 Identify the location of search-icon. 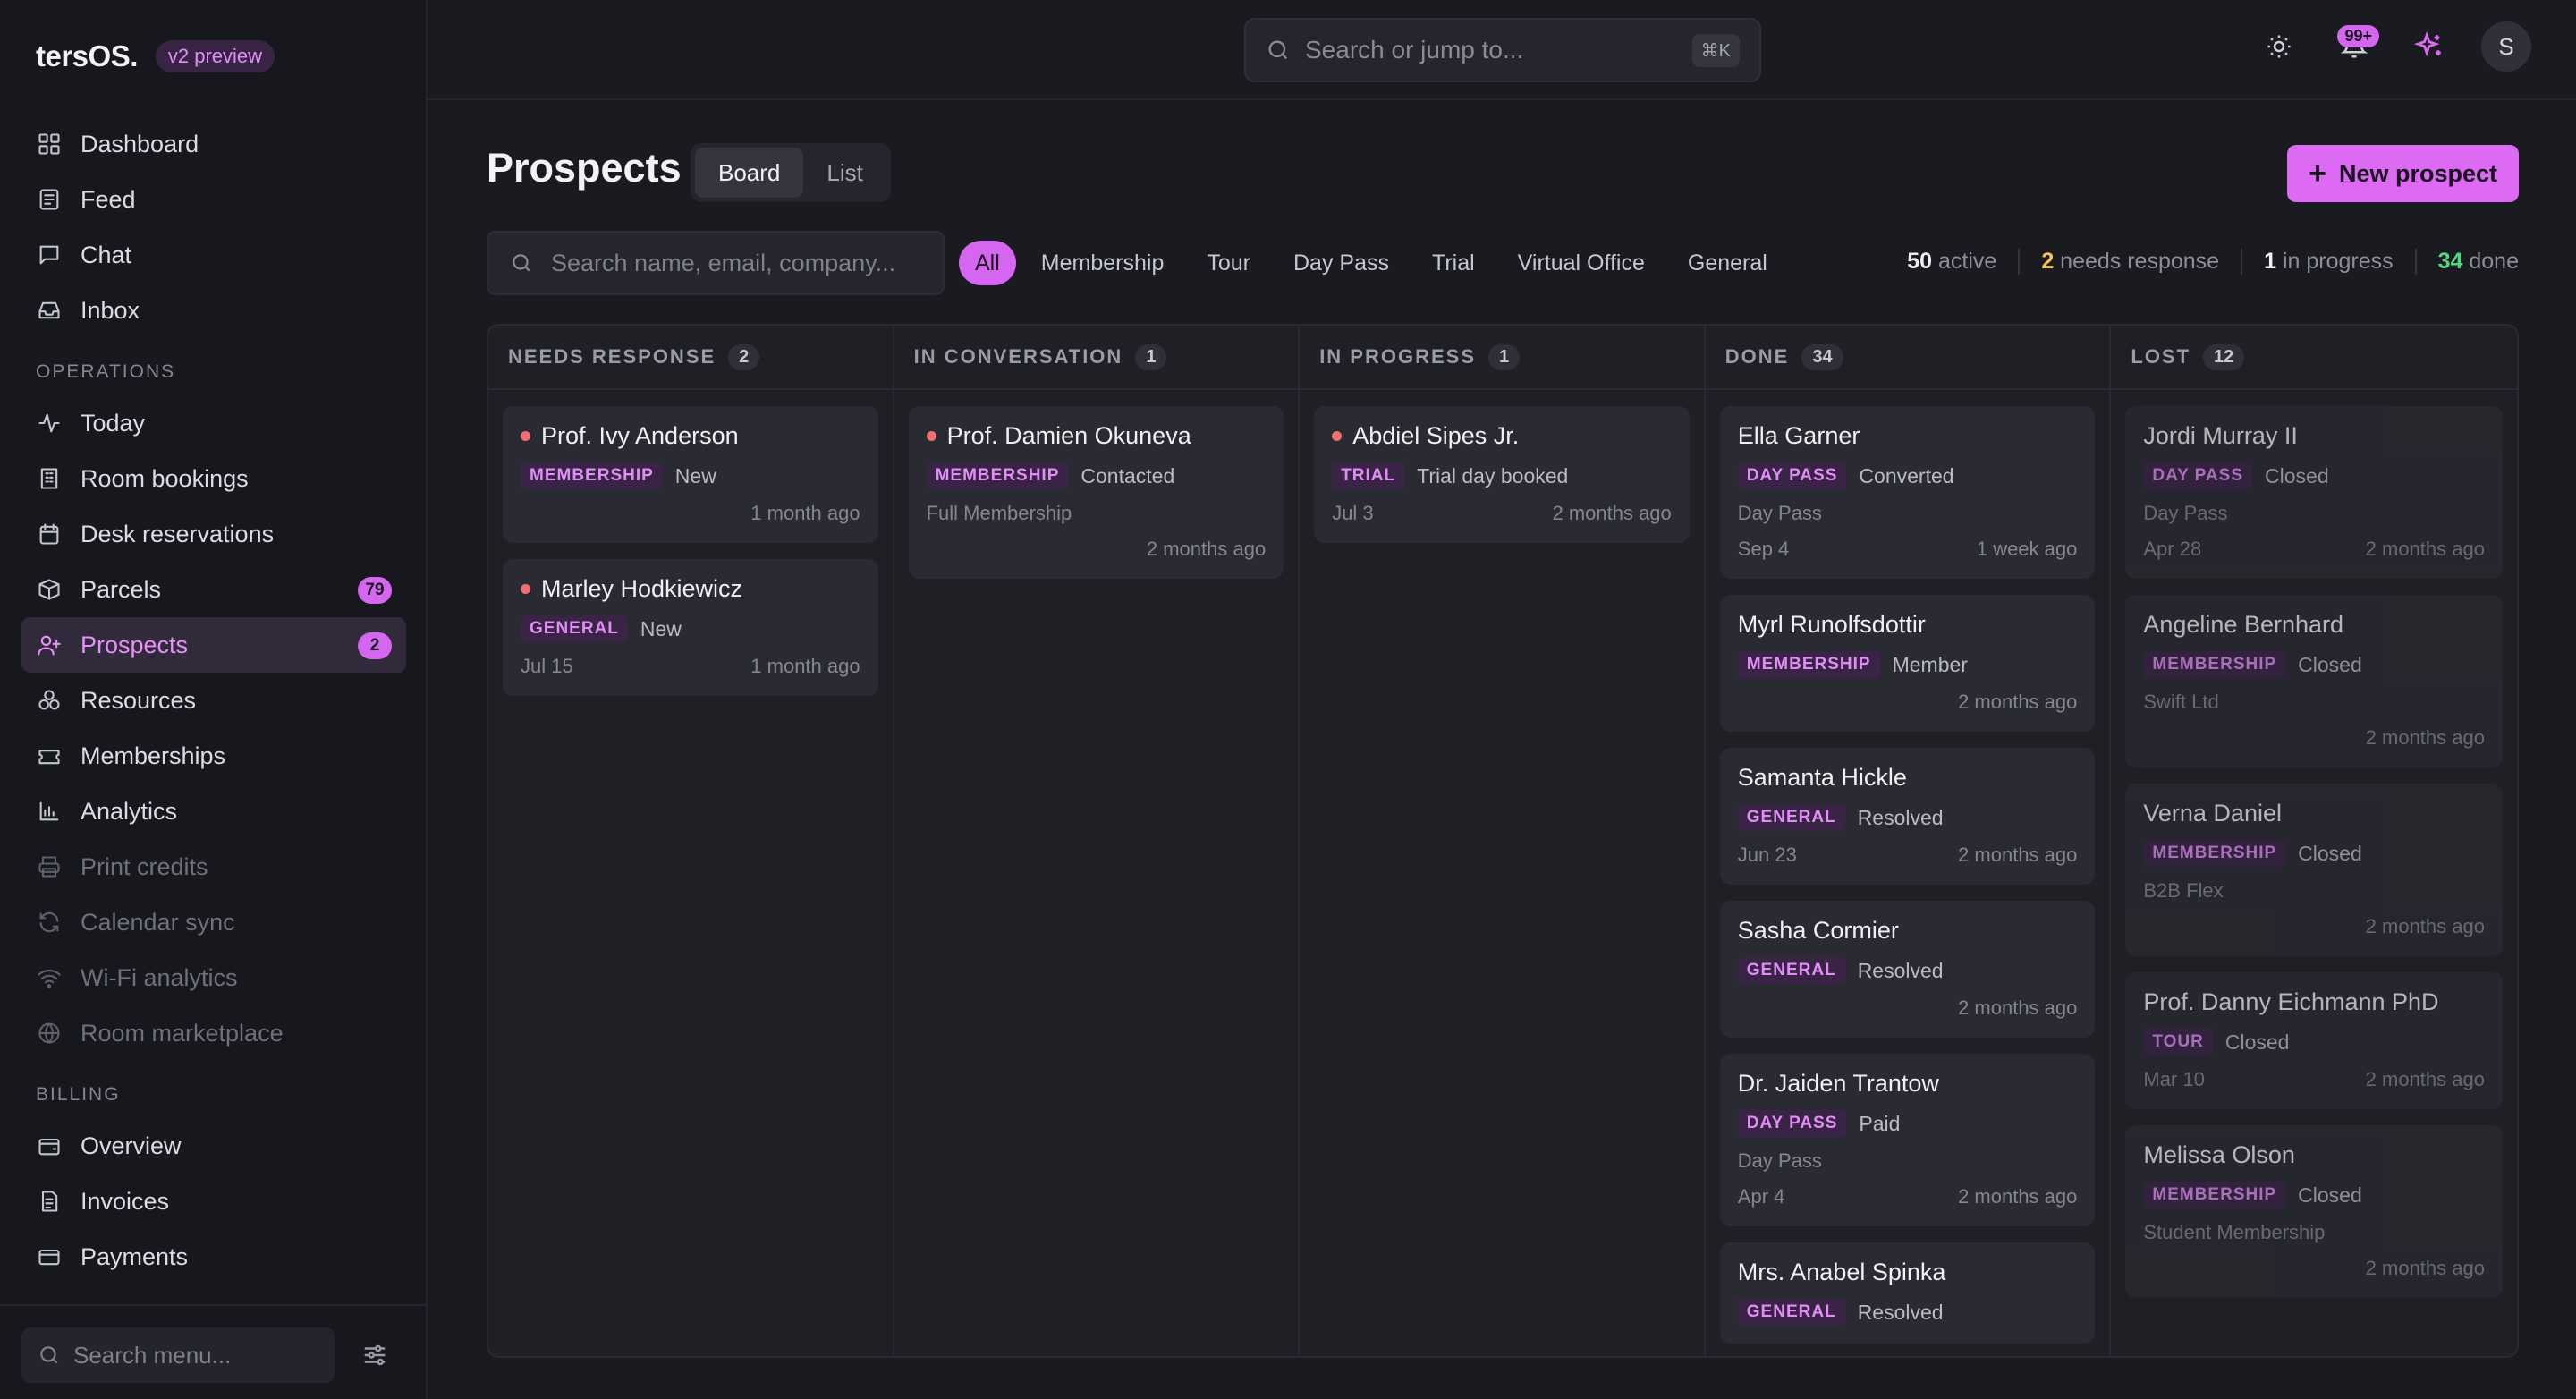
(55, 1355).